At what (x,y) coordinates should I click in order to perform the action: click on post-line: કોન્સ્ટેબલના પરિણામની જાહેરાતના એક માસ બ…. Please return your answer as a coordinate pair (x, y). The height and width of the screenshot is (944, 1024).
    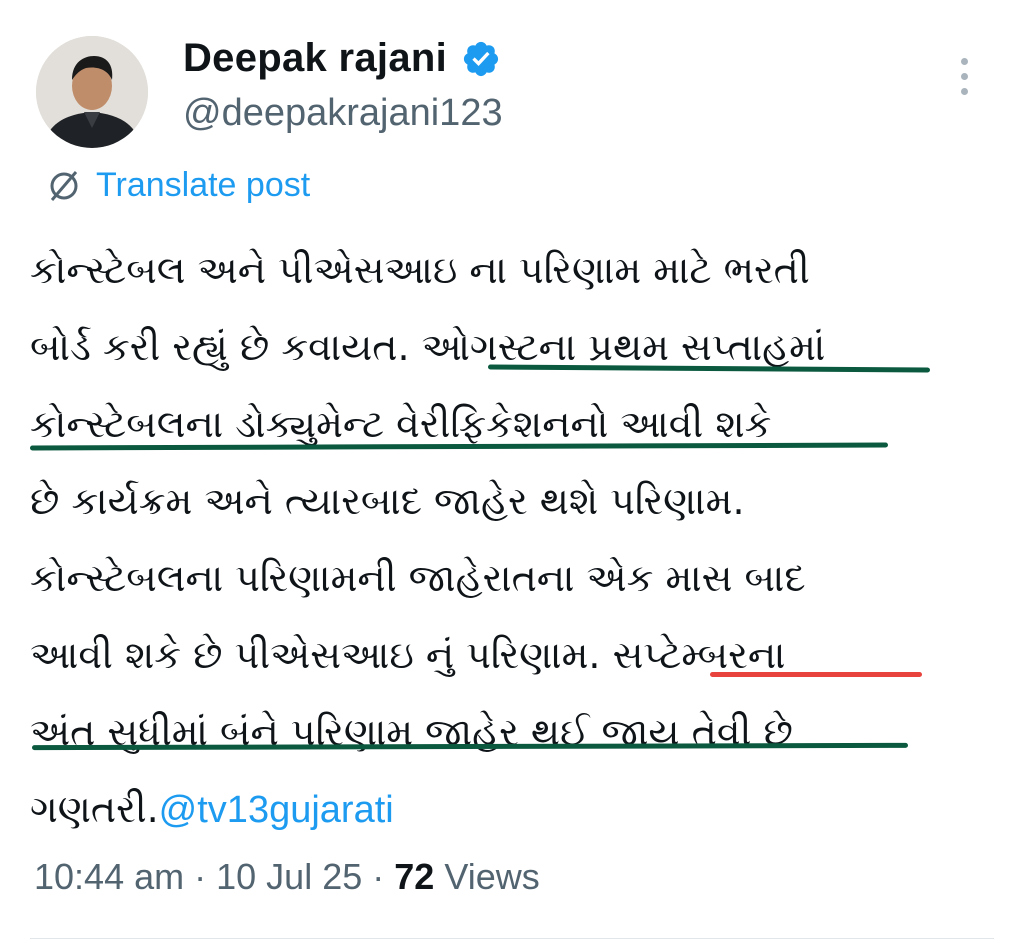
    Looking at the image, I should click on (418, 578).